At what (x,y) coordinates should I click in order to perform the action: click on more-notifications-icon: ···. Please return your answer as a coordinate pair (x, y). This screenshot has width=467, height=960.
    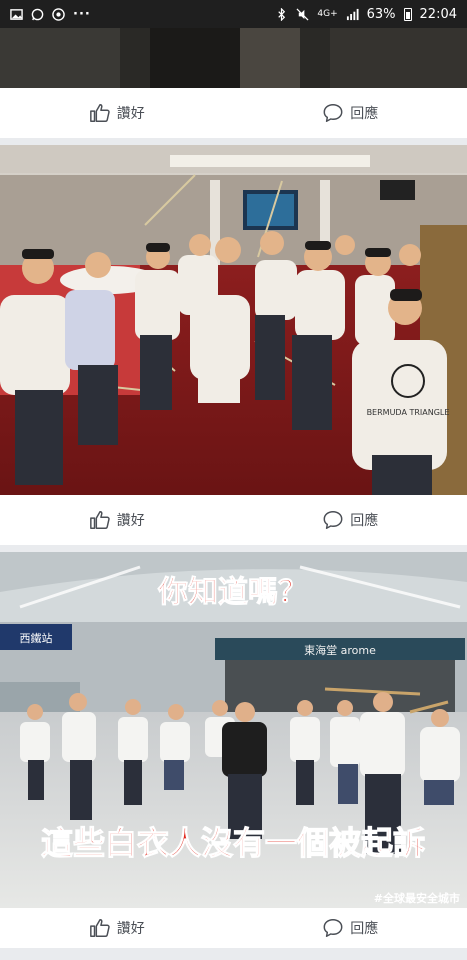
    Looking at the image, I should click on (82, 14).